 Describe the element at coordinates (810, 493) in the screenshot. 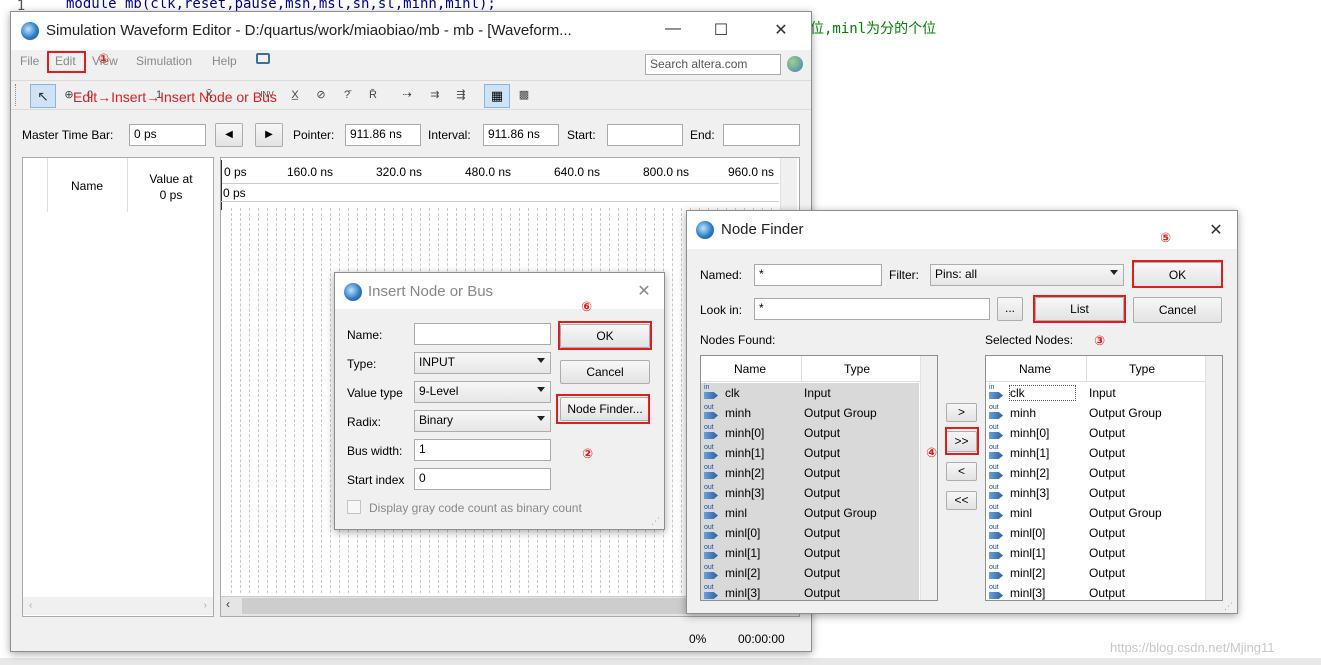

I see `found-row: out minh[3] Output` at that location.